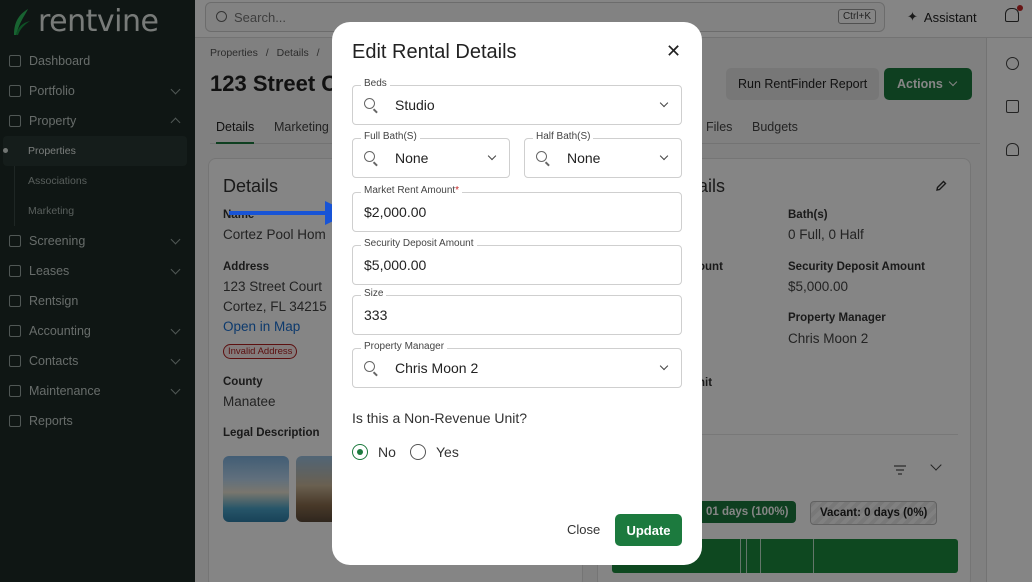  What do you see at coordinates (412, 158) in the screenshot?
I see `full-bath-value: None` at bounding box center [412, 158].